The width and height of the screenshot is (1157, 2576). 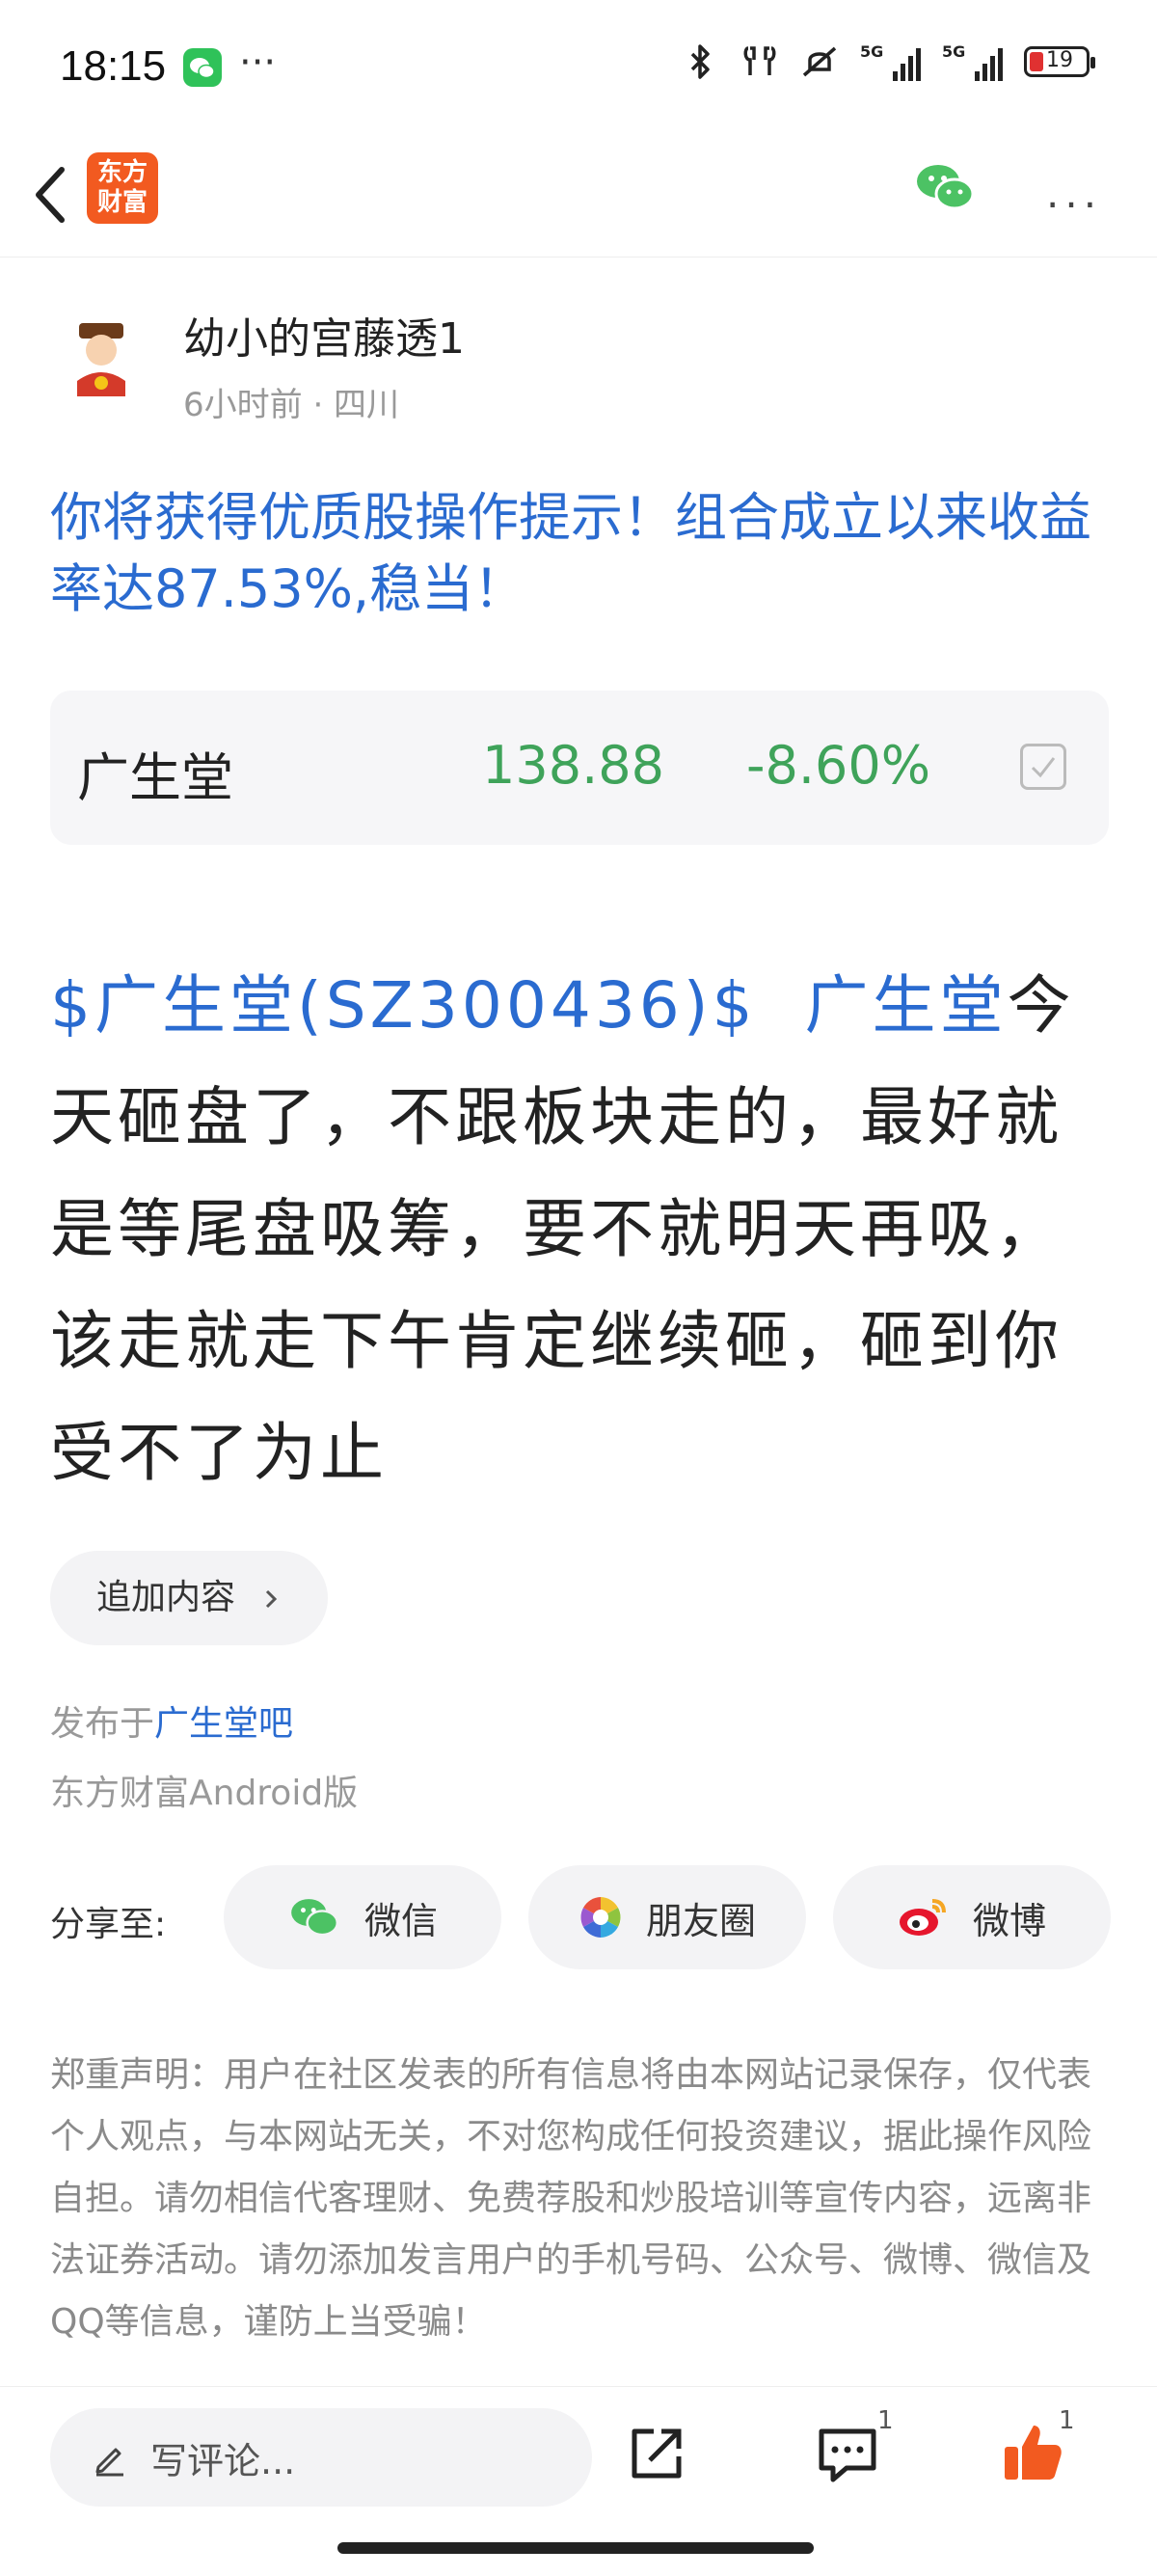 What do you see at coordinates (1067, 2420) in the screenshot?
I see `like-count: 1` at bounding box center [1067, 2420].